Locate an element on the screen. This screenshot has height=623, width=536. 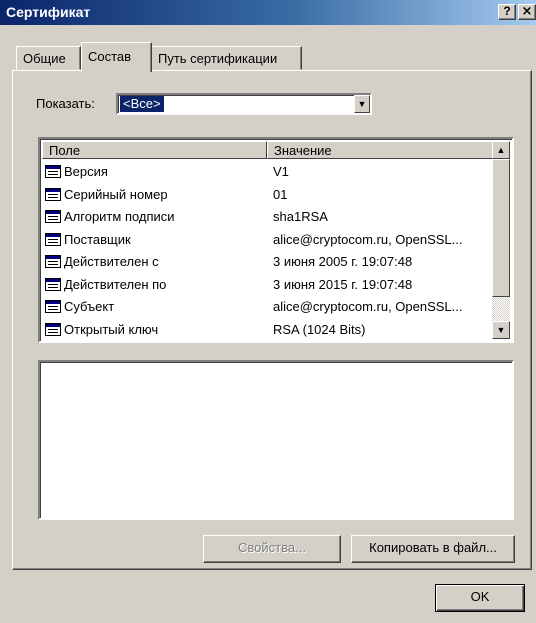
tab-general-label: Общие is located at coordinates (44, 58).